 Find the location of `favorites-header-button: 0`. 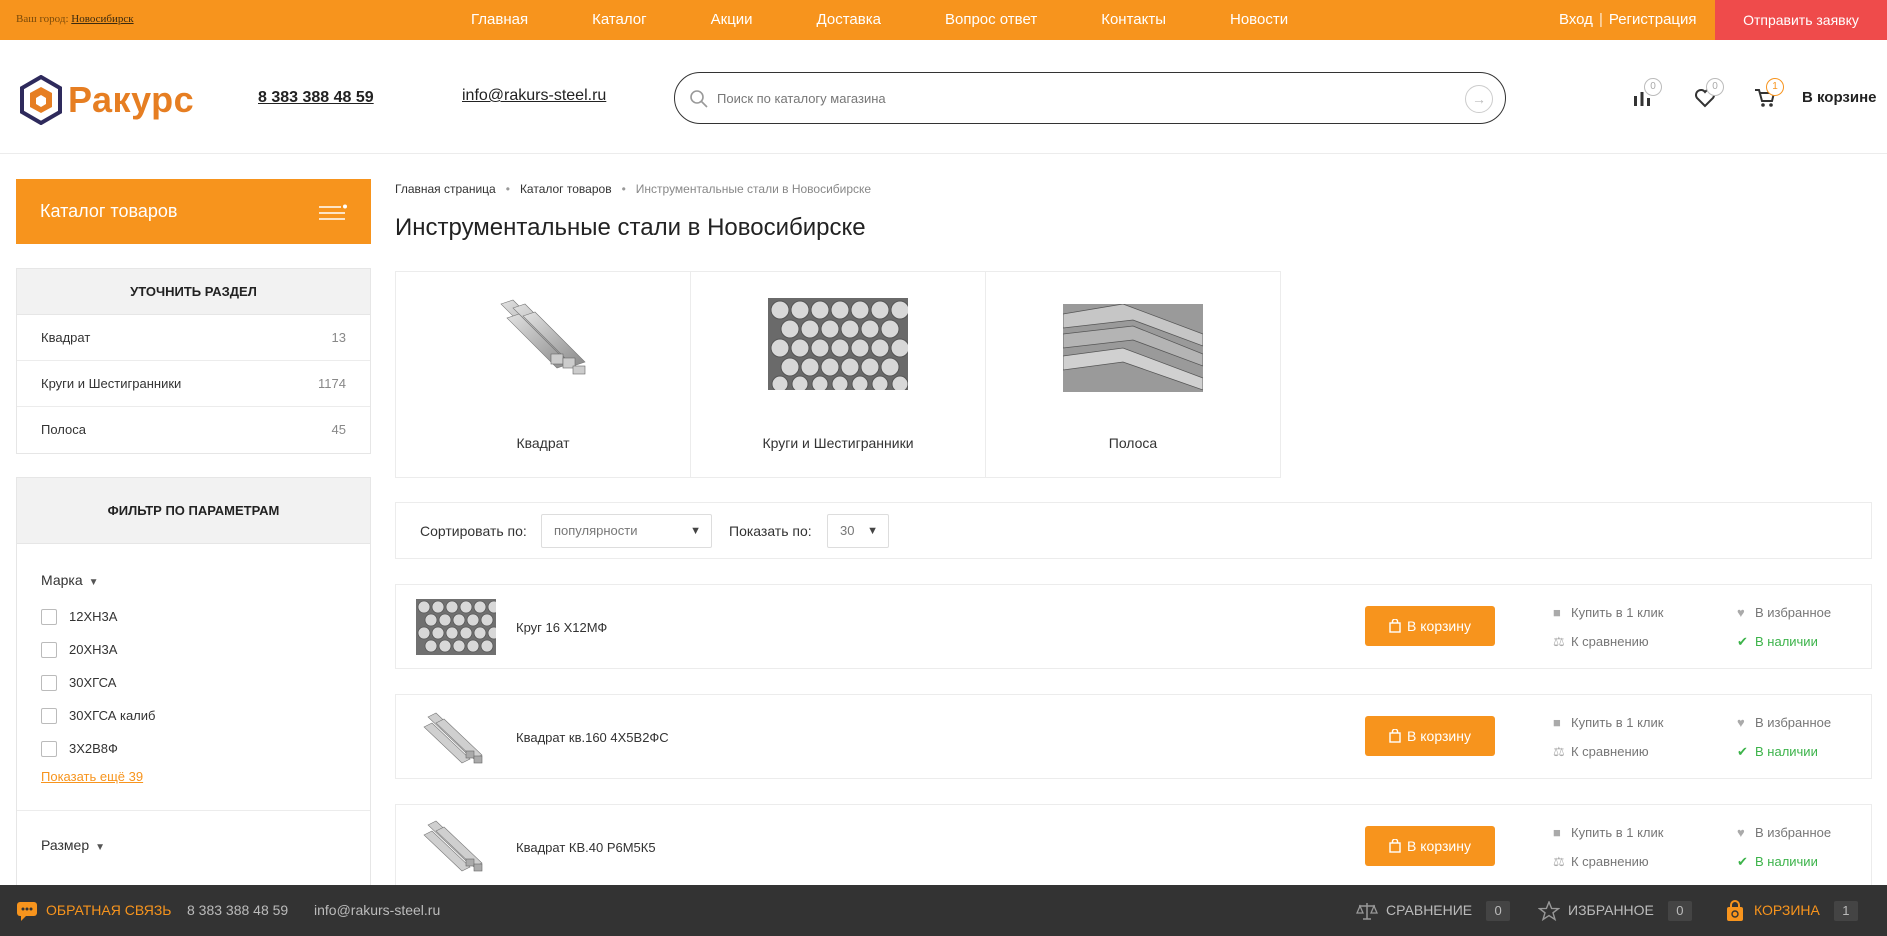

favorites-header-button: 0 is located at coordinates (1709, 95).